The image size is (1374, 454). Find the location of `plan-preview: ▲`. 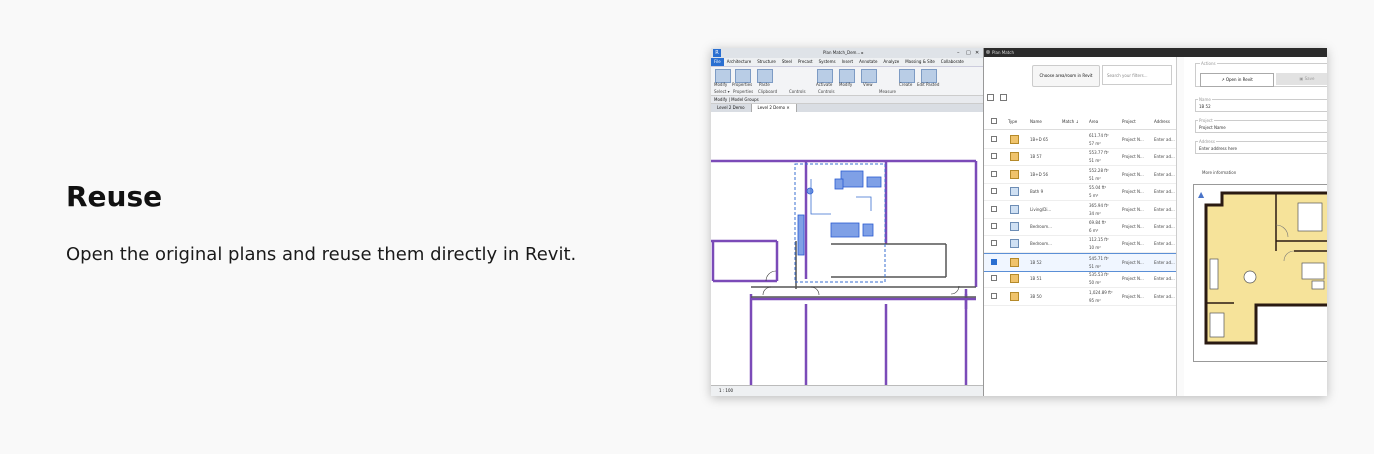

plan-preview: ▲ is located at coordinates (1260, 273).